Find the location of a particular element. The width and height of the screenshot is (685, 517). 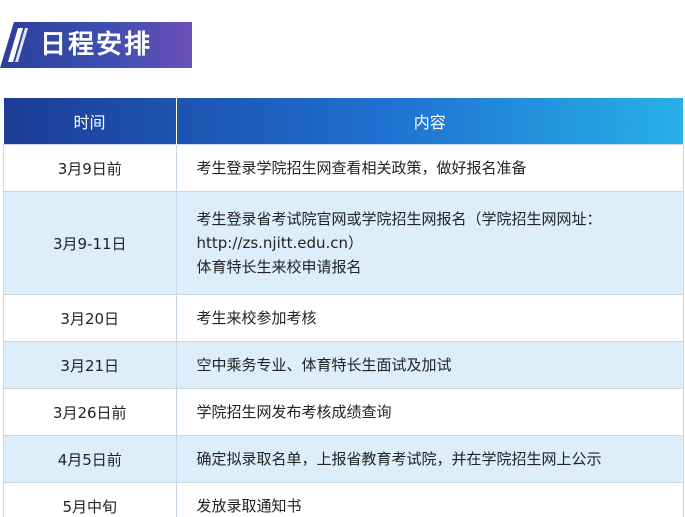

table-row: 3月9日前 考生登录学院招生网查看相关政策，做好报名准备 is located at coordinates (343, 168).